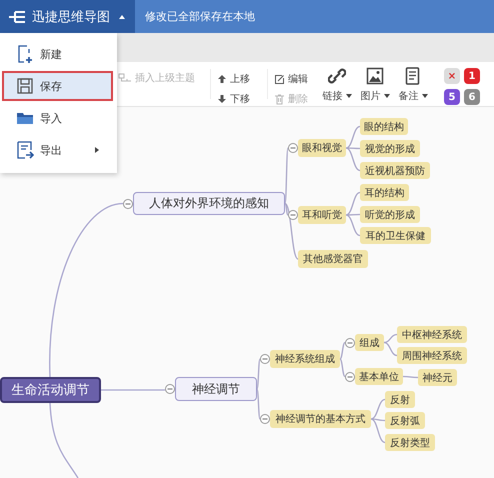 This screenshot has height=478, width=494. I want to click on note-button: 备注, so click(413, 85).